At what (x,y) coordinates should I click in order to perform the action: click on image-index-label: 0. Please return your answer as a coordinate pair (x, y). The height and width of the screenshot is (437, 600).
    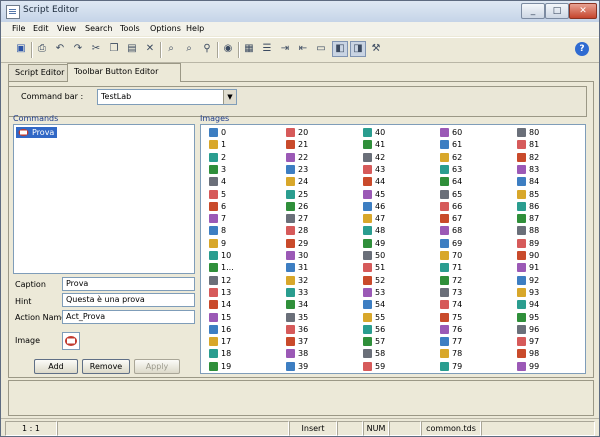
    Looking at the image, I should click on (224, 132).